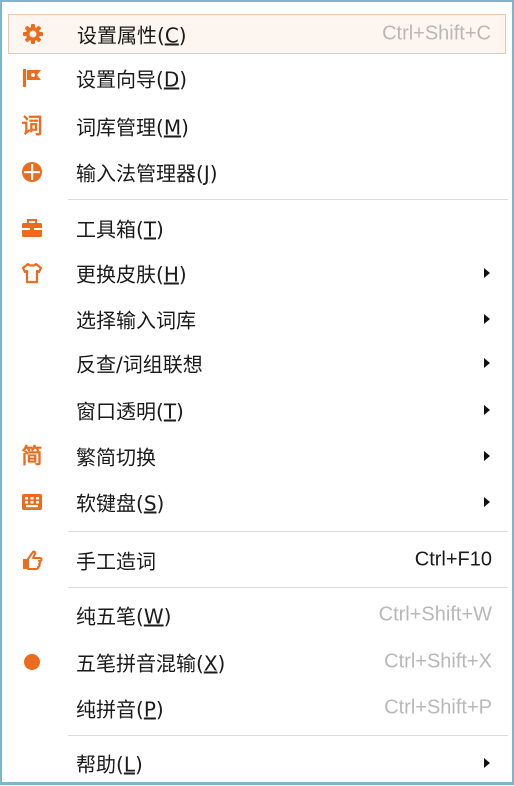 Image resolution: width=514 pixels, height=786 pixels. Describe the element at coordinates (32, 560) in the screenshot. I see `pointing-hand-icon` at that location.